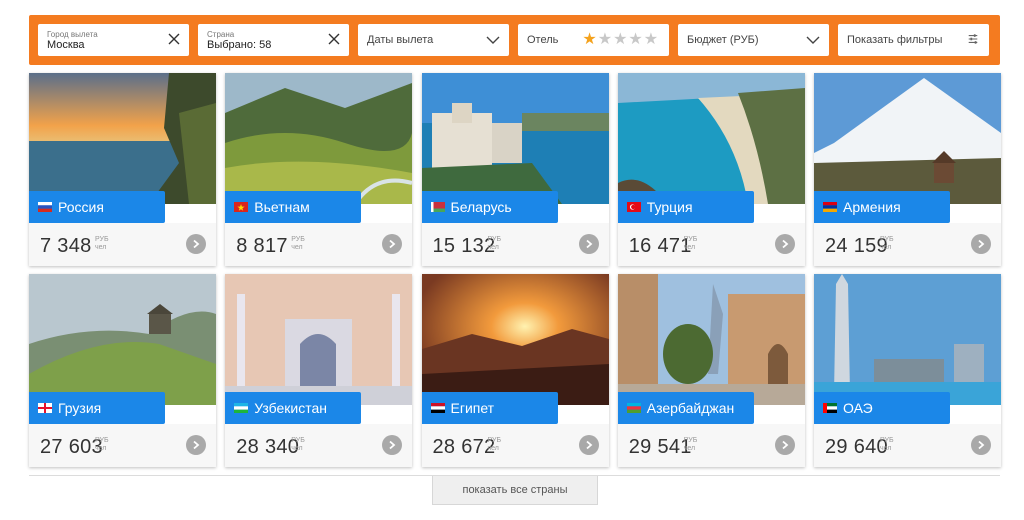  What do you see at coordinates (319, 445) in the screenshot?
I see `price-row: 28 340 РУБ чел` at bounding box center [319, 445].